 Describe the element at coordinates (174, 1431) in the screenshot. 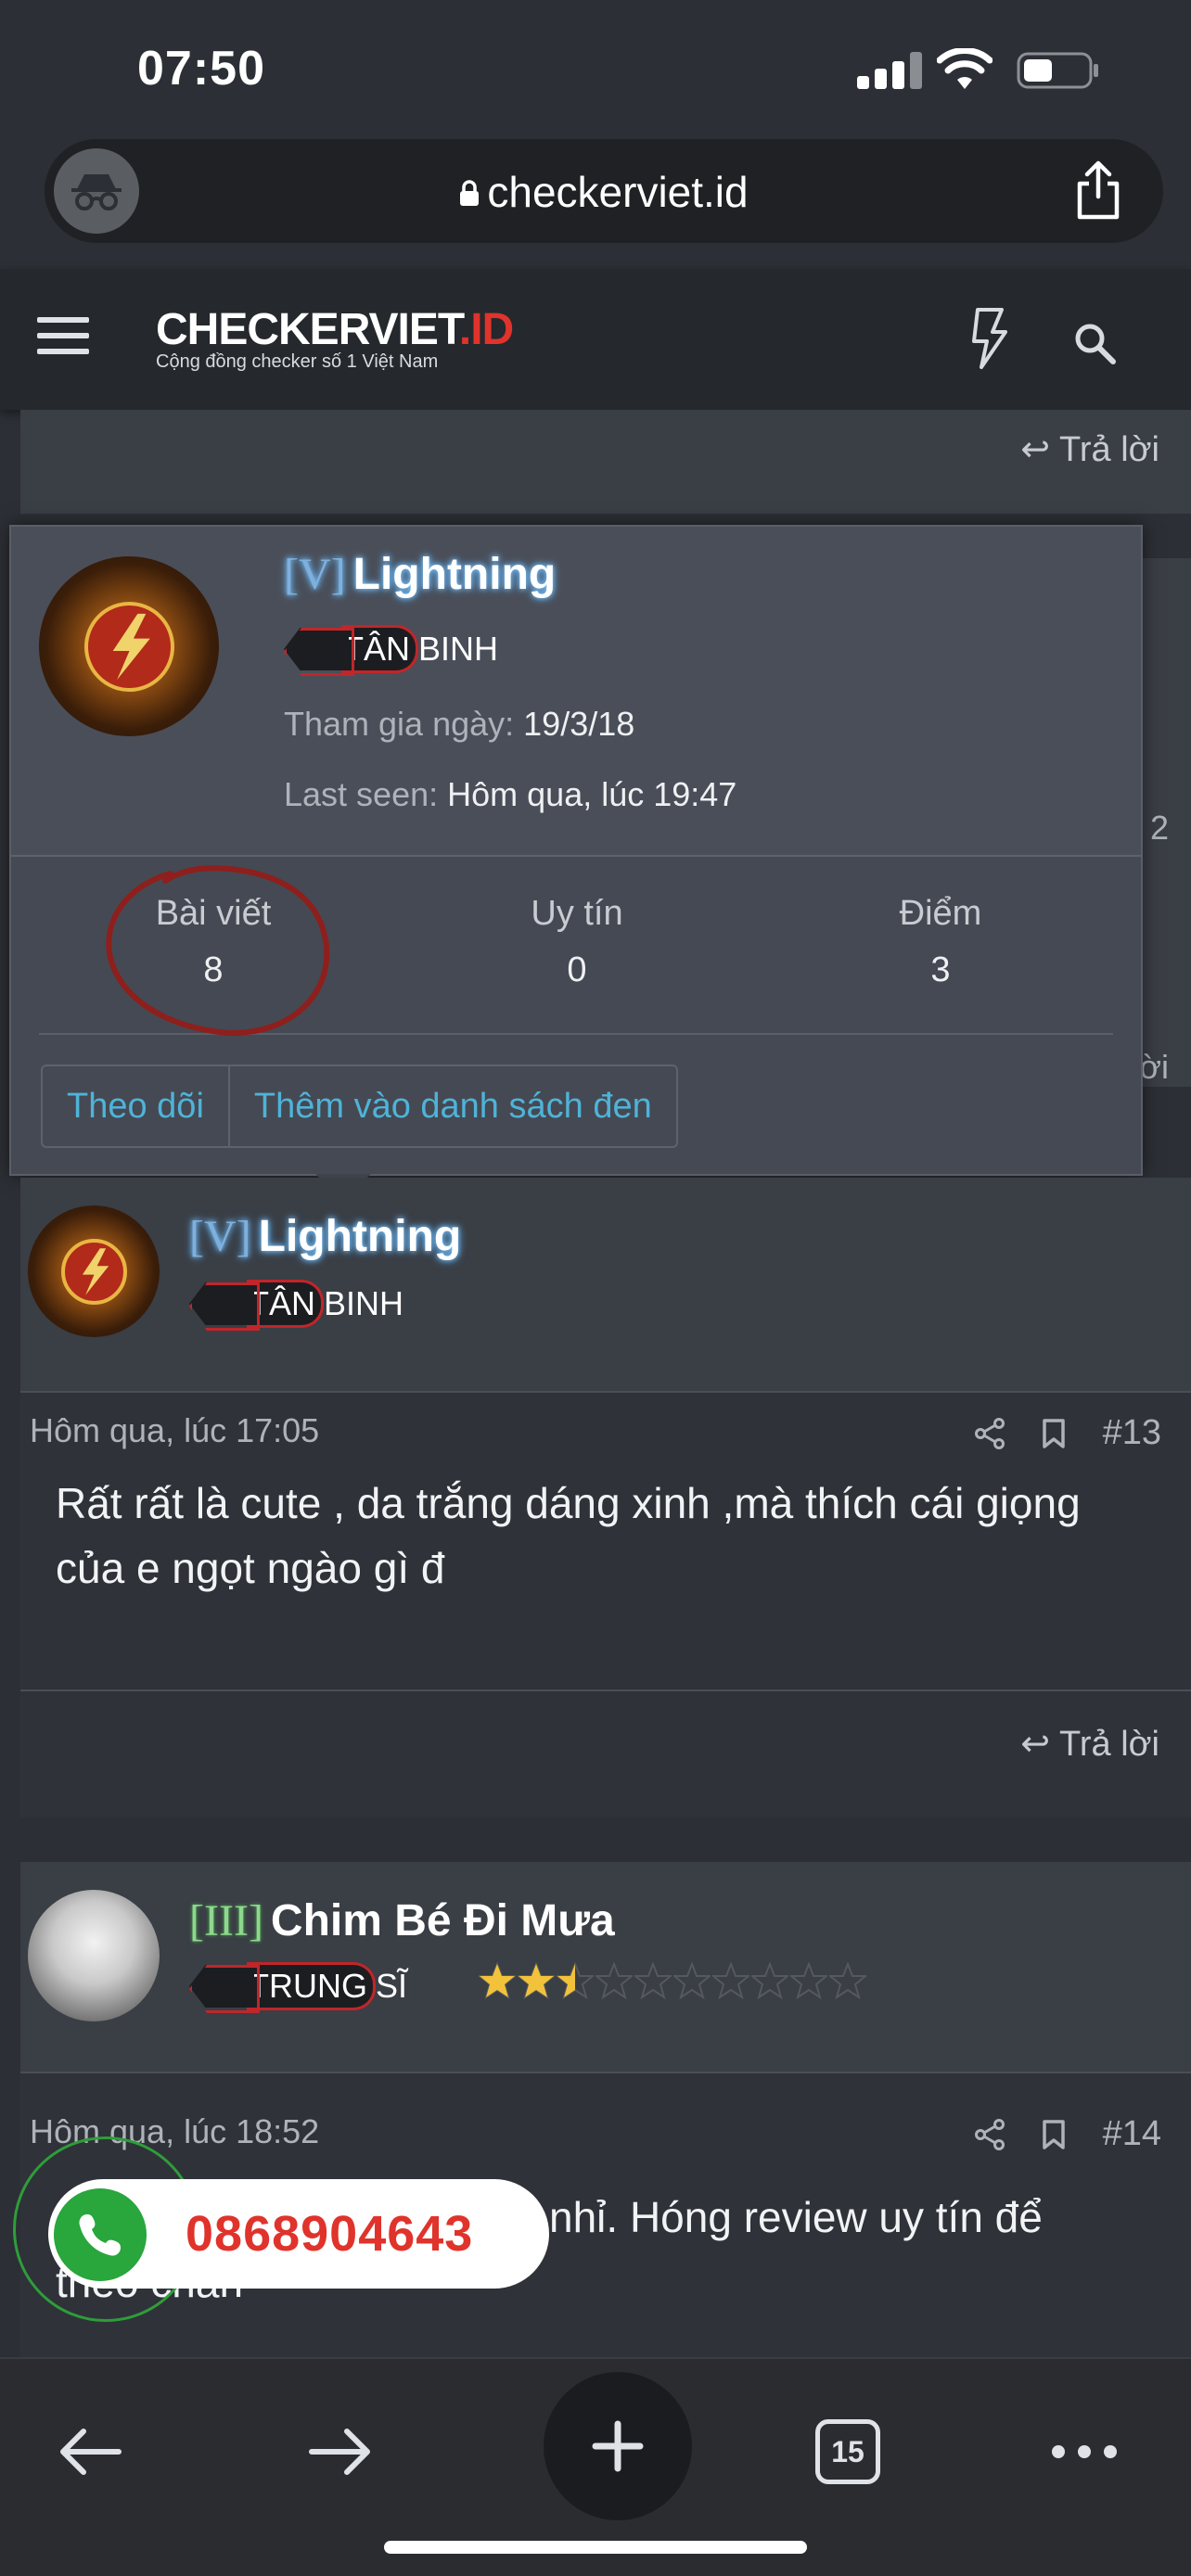

I see `post-time: Hôm qua, lúc 17:05` at that location.